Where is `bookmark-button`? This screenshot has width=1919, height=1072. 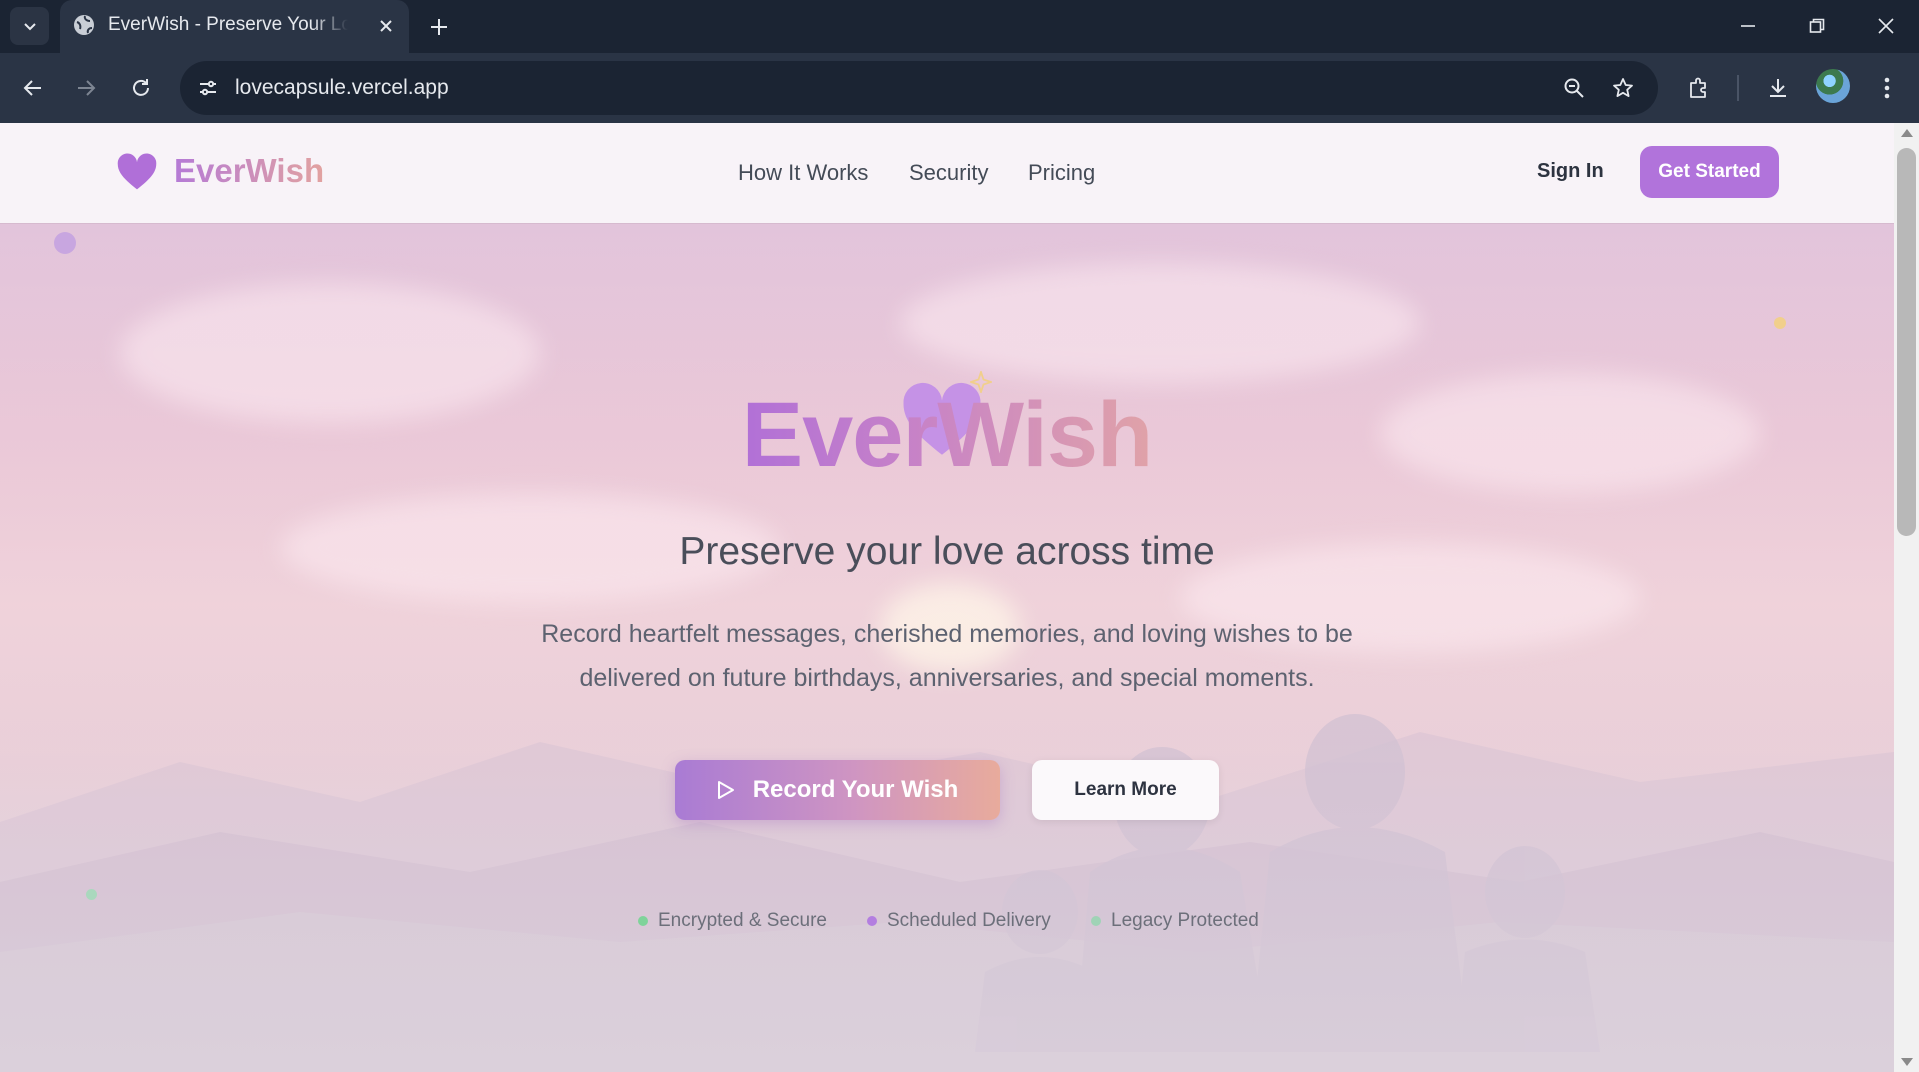 bookmark-button is located at coordinates (1623, 88).